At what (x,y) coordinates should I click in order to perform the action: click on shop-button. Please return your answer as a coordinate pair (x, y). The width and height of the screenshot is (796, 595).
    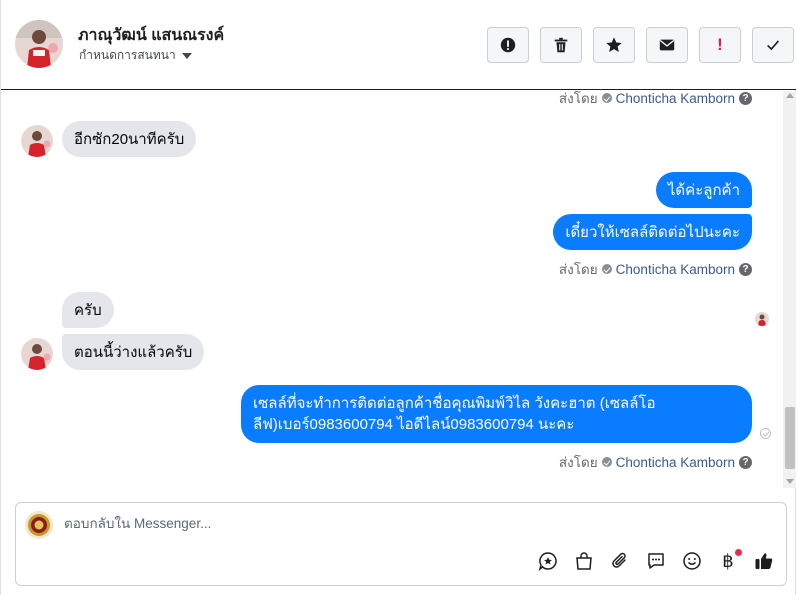
    Looking at the image, I should click on (584, 561).